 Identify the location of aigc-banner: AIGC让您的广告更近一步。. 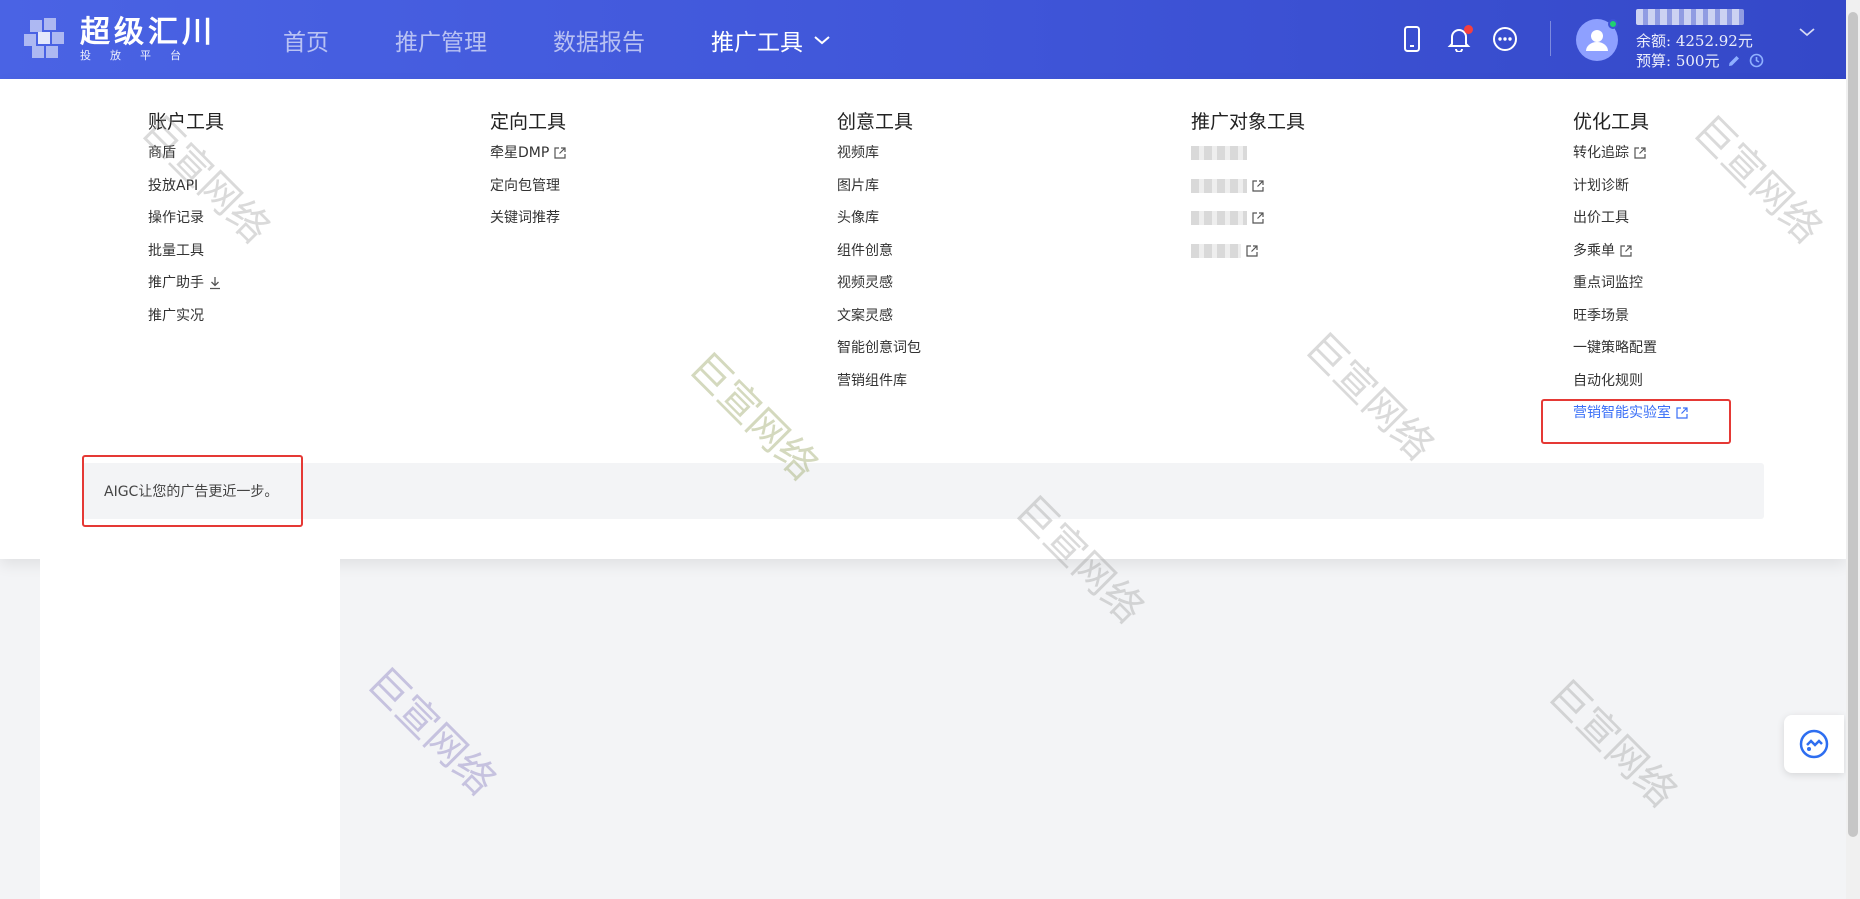
(923, 491).